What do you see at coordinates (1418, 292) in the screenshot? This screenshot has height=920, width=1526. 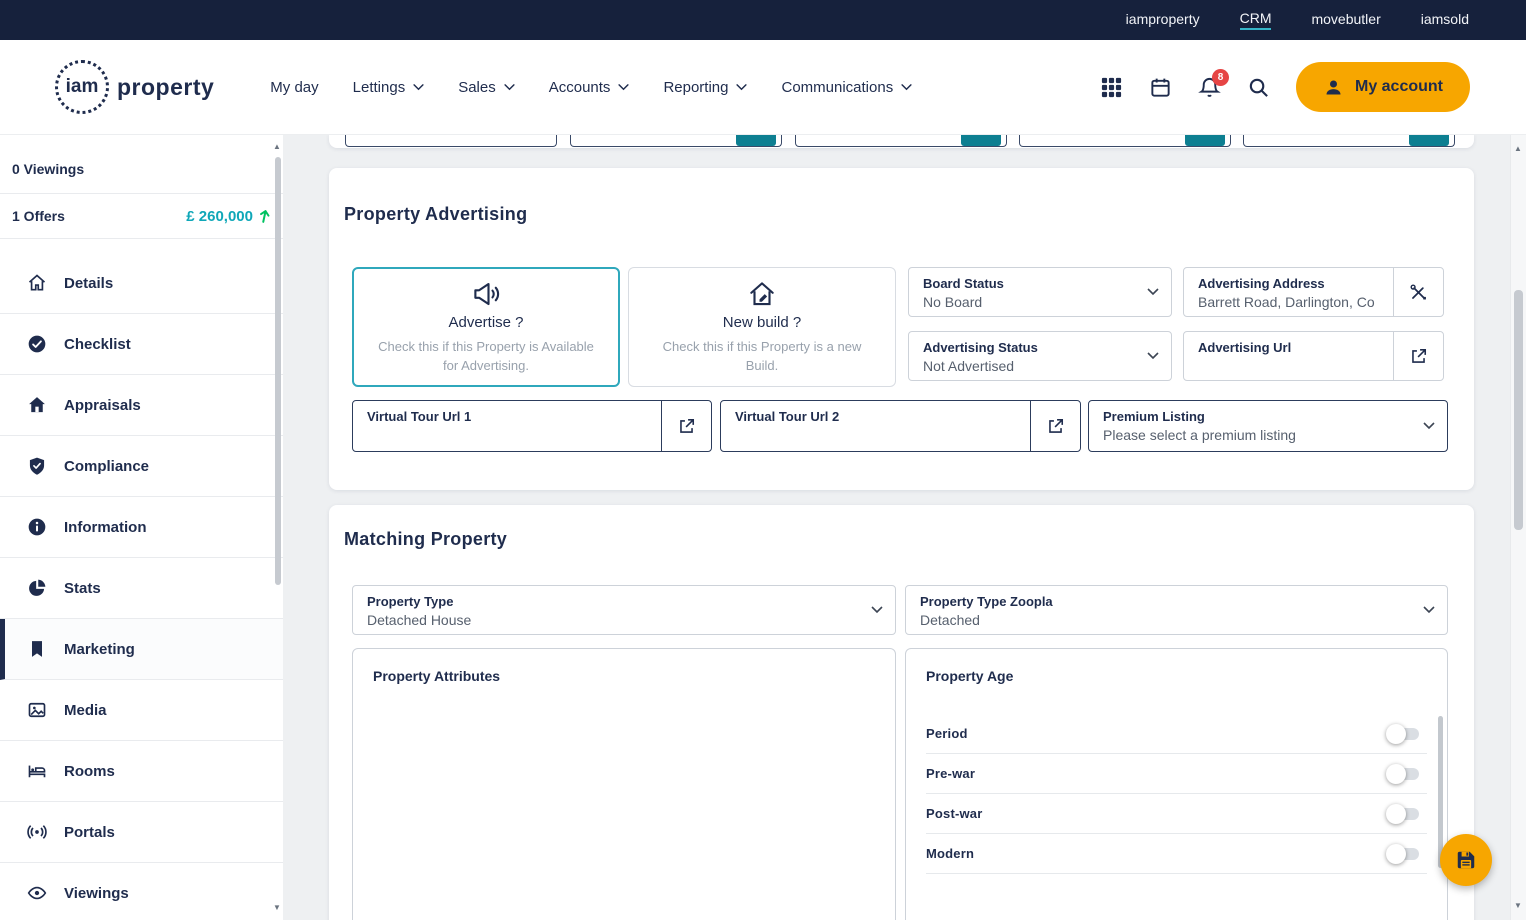 I see `edit-address-button` at bounding box center [1418, 292].